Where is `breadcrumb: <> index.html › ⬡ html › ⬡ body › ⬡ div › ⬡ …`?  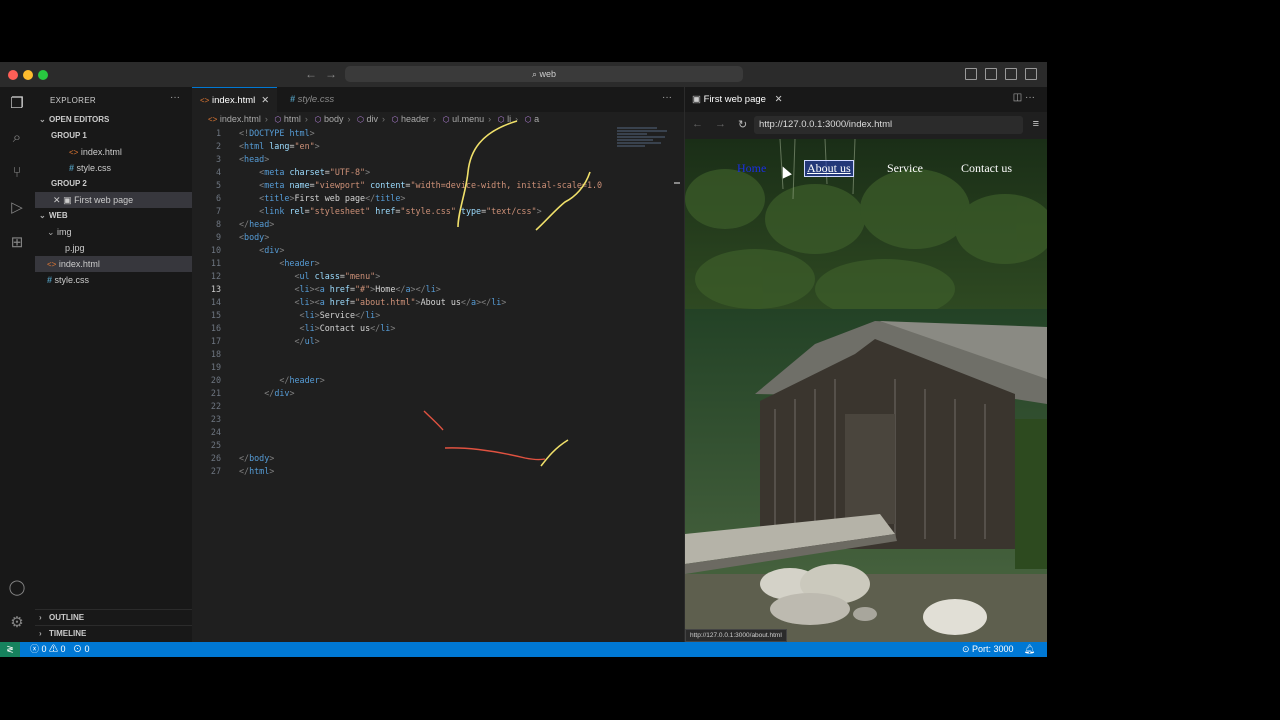 breadcrumb: <> index.html › ⬡ html › ⬡ body › ⬡ div › ⬡ … is located at coordinates (374, 119).